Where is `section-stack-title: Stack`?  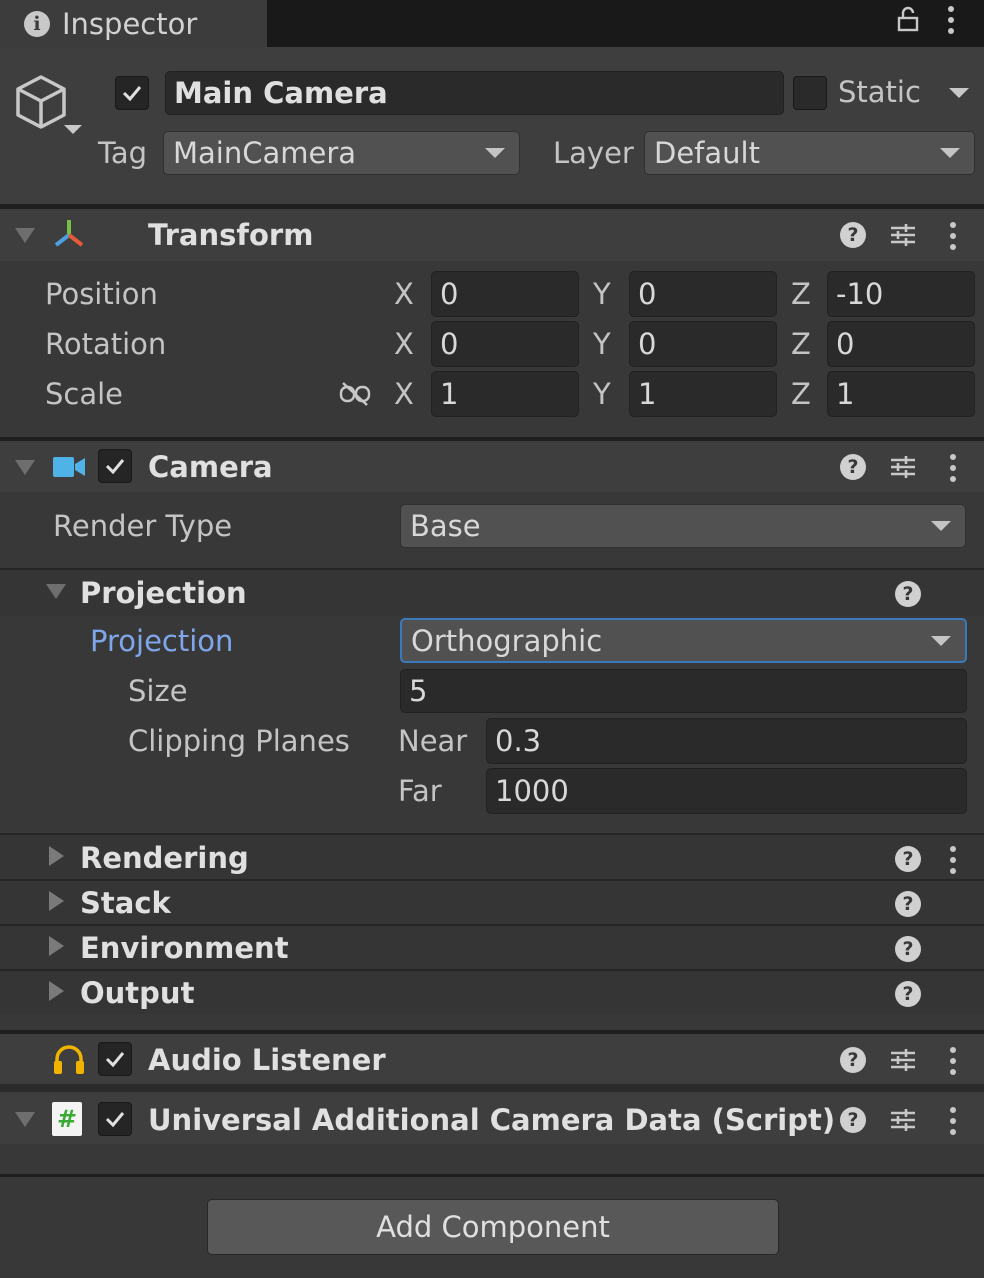 section-stack-title: Stack is located at coordinates (125, 903).